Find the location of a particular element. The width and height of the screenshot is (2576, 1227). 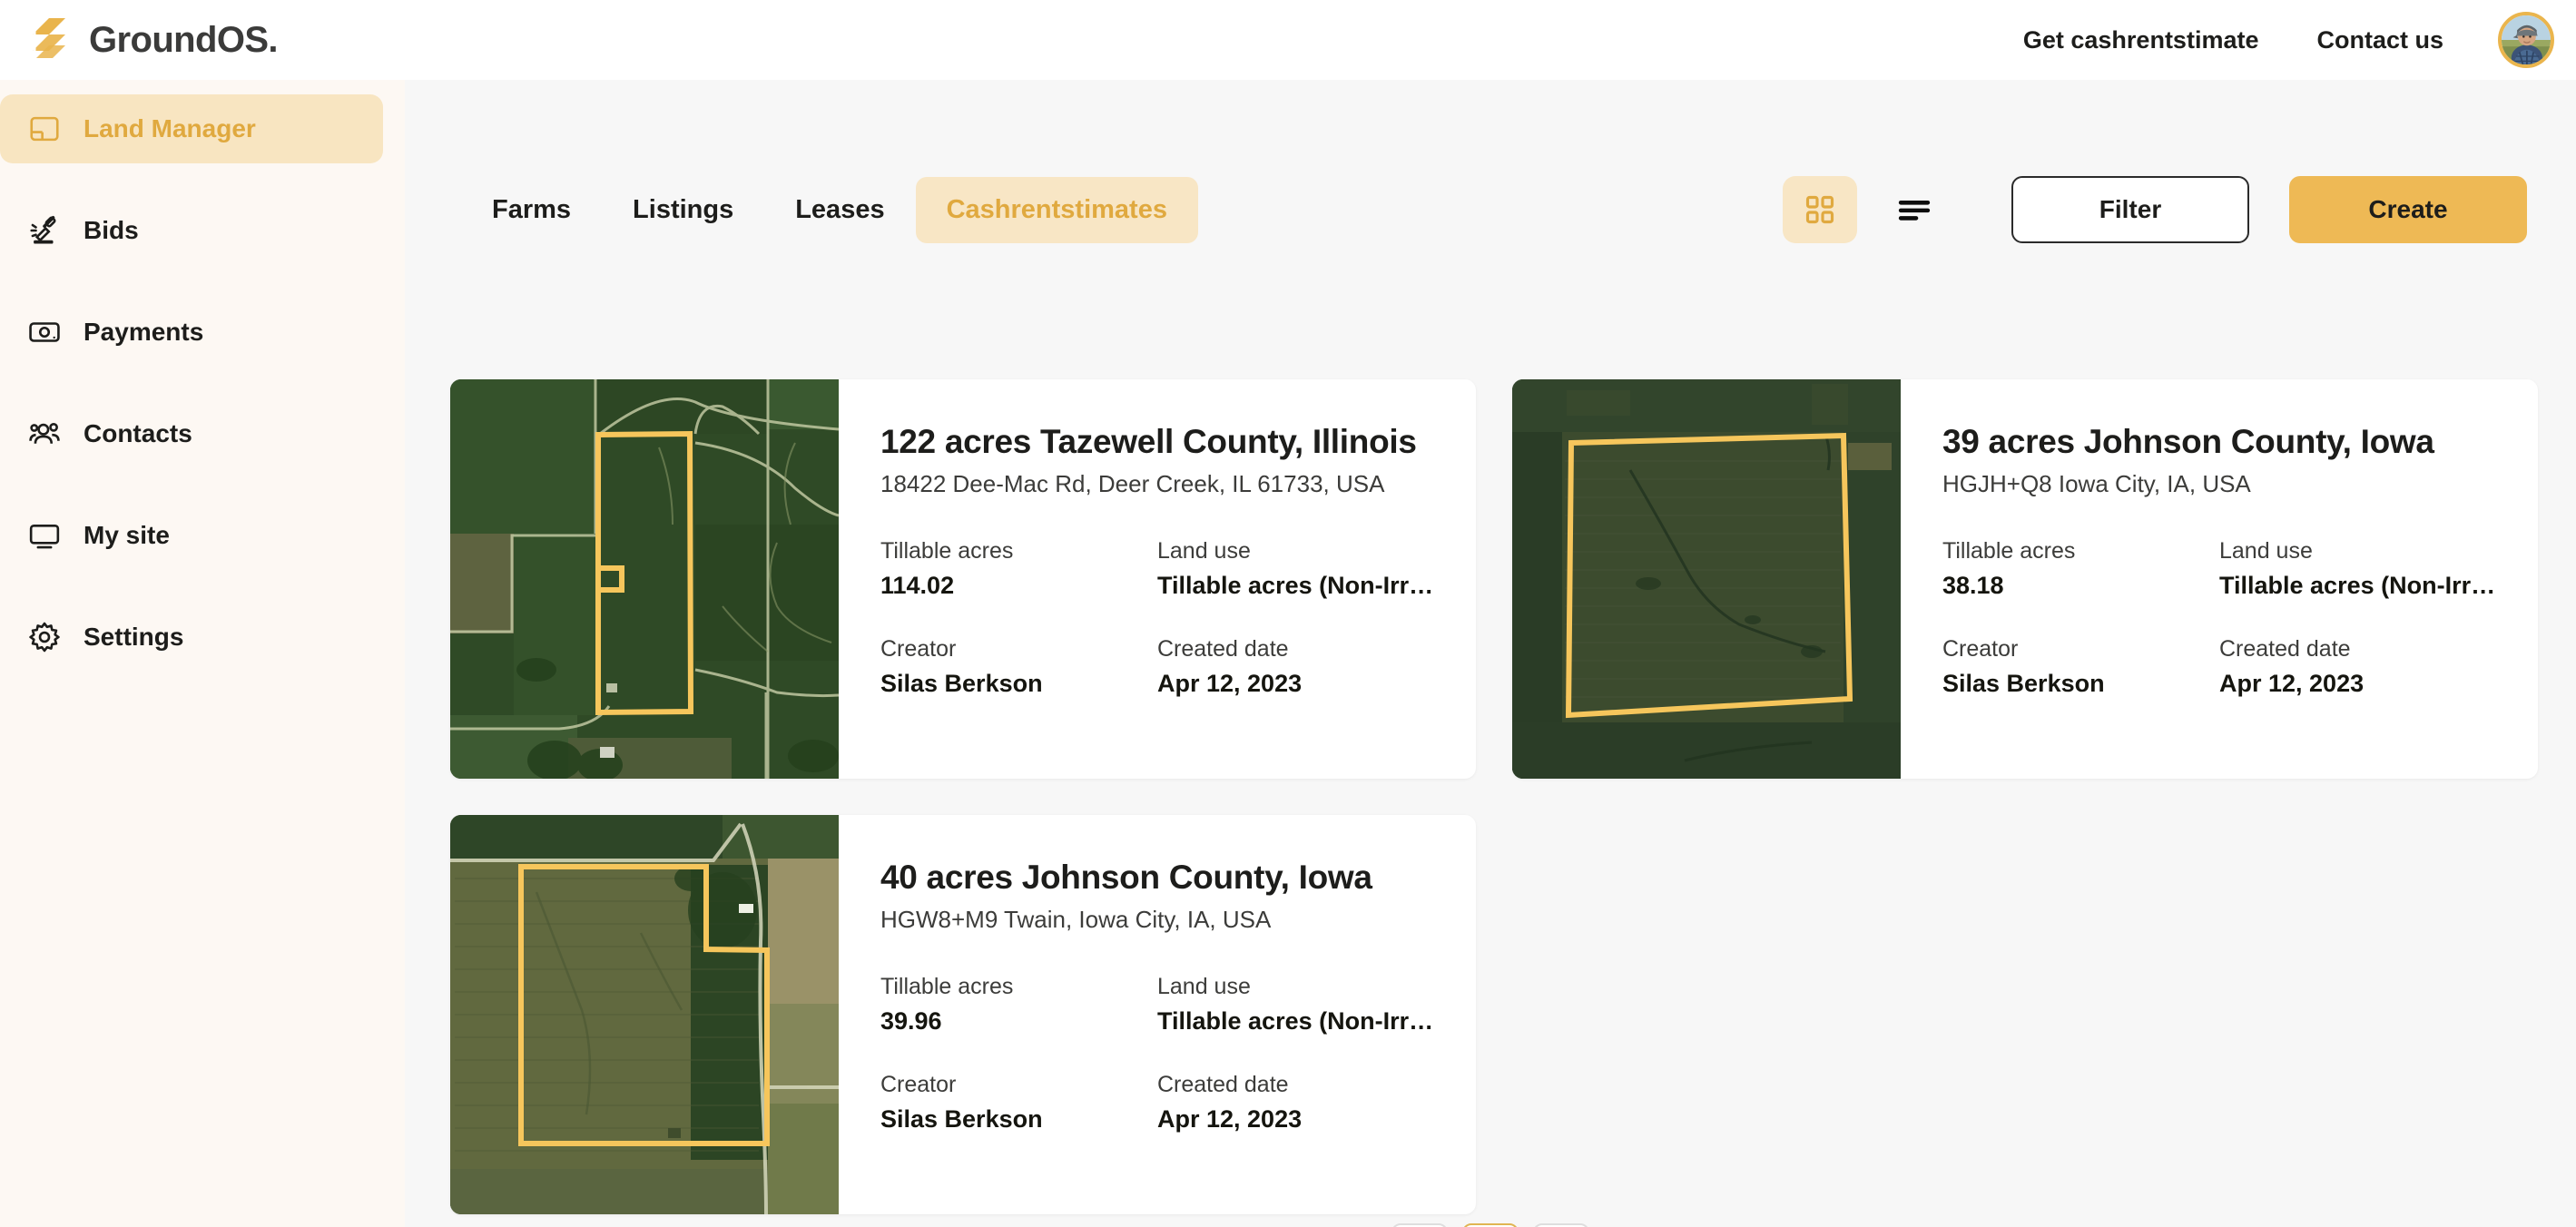

card-title: 39 acres Johnson County, Iowa is located at coordinates (2188, 441).